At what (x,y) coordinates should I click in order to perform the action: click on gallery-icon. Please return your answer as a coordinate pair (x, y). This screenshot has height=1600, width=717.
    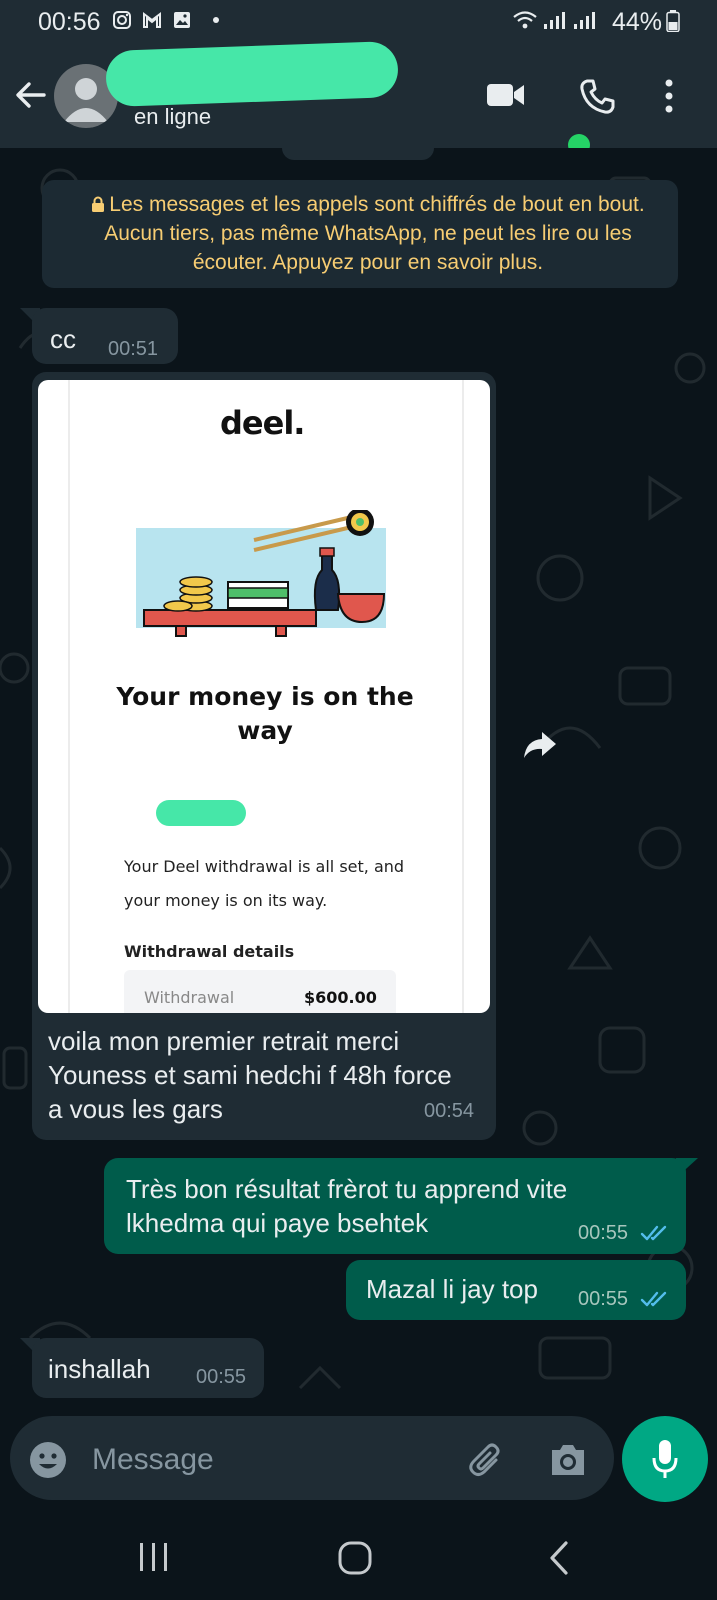
    Looking at the image, I should click on (182, 20).